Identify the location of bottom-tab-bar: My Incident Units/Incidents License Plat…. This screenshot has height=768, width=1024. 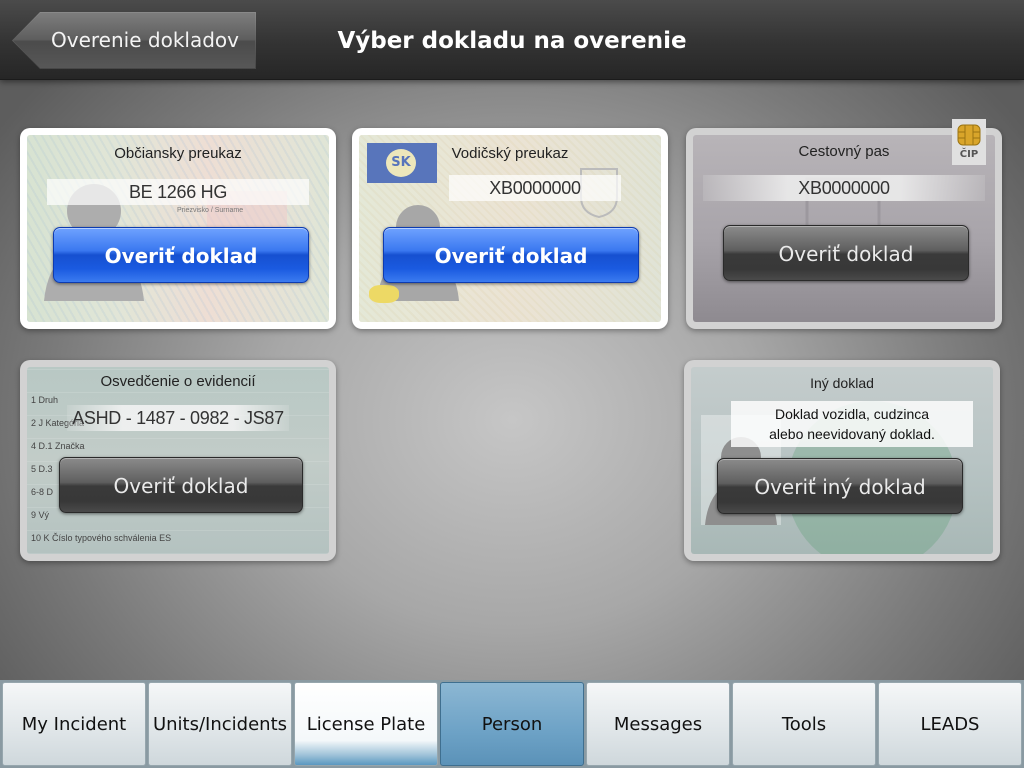
(512, 724).